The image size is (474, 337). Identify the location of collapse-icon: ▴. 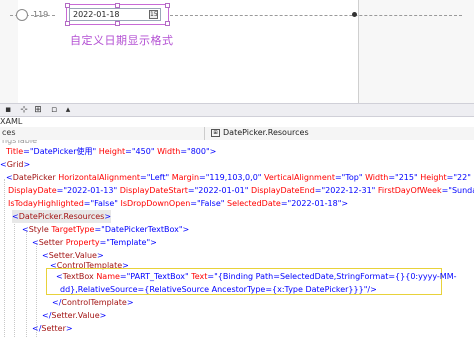
(68, 110).